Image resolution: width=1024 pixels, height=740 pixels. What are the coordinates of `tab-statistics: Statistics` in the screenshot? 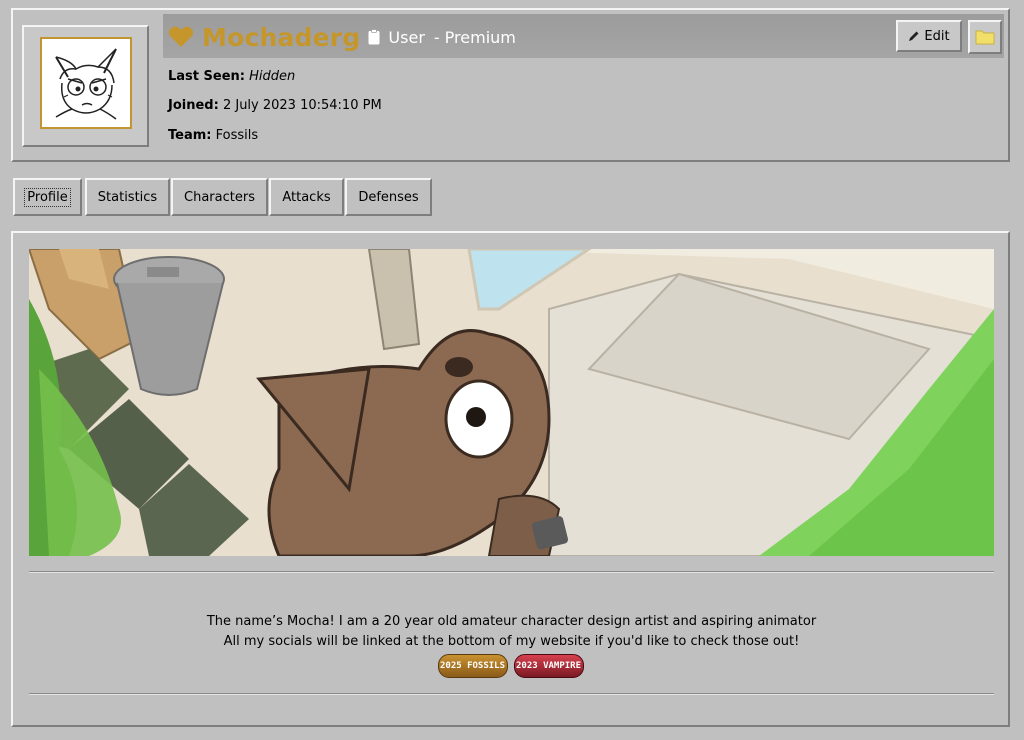 It's located at (127, 197).